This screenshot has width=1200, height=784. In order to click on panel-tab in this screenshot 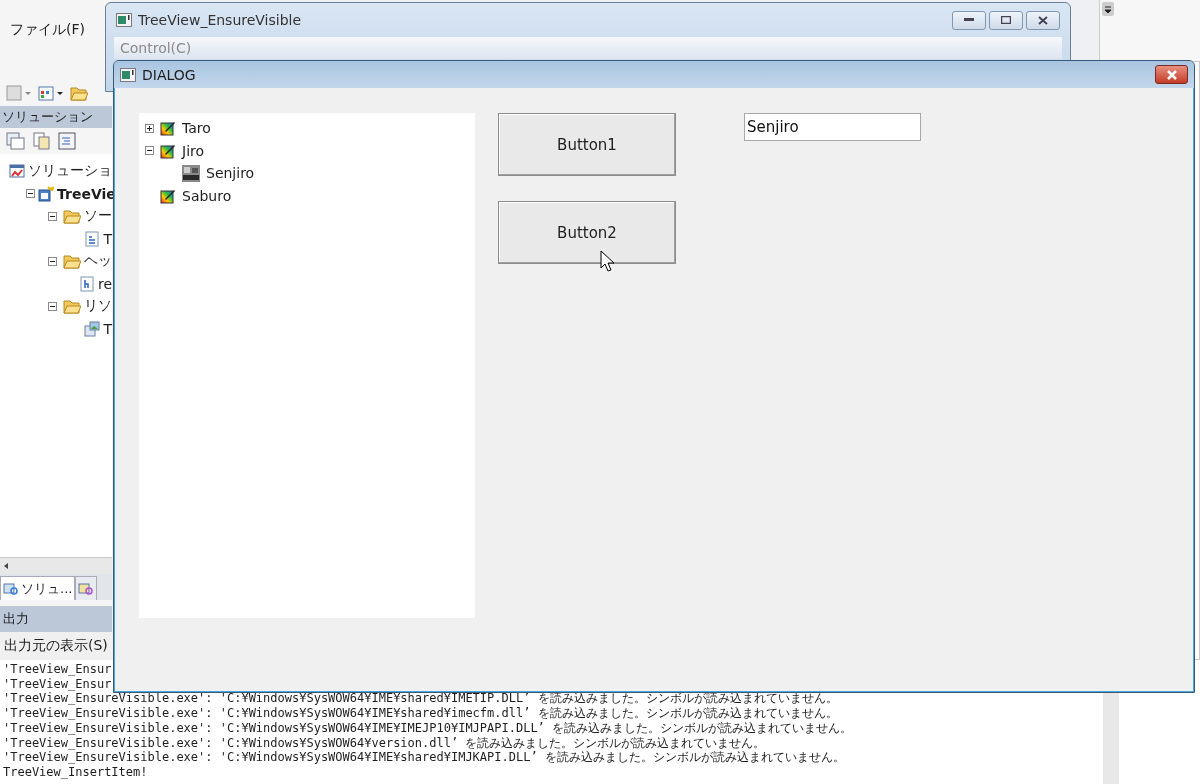, I will do `click(86, 588)`.